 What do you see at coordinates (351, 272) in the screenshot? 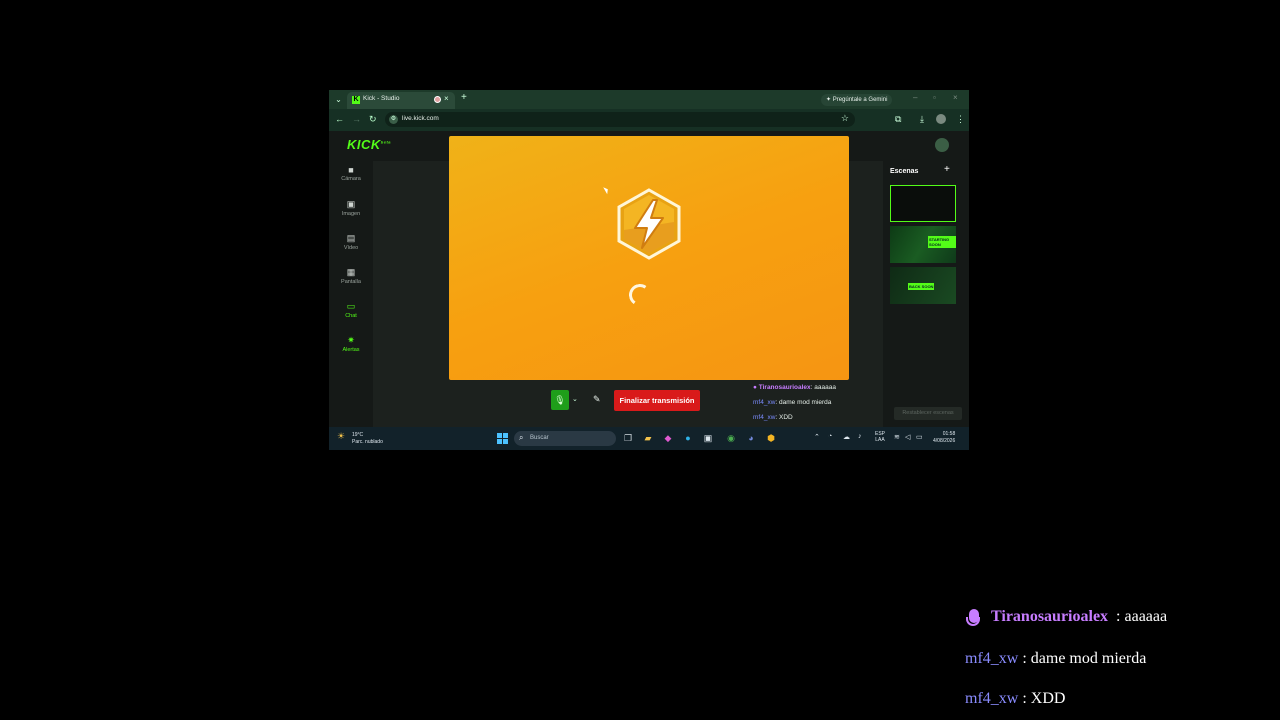
I see `screen-icon: ▦` at bounding box center [351, 272].